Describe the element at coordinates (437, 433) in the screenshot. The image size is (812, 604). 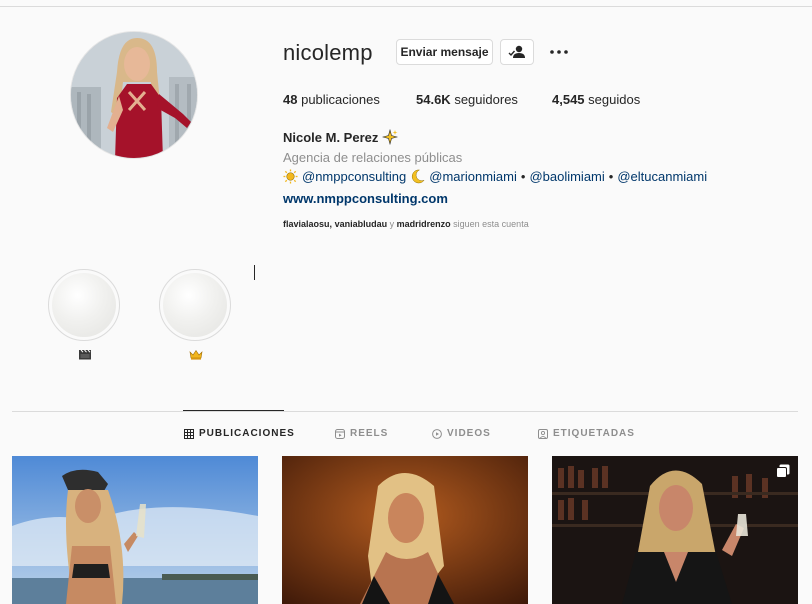
I see `play-circle-icon` at that location.